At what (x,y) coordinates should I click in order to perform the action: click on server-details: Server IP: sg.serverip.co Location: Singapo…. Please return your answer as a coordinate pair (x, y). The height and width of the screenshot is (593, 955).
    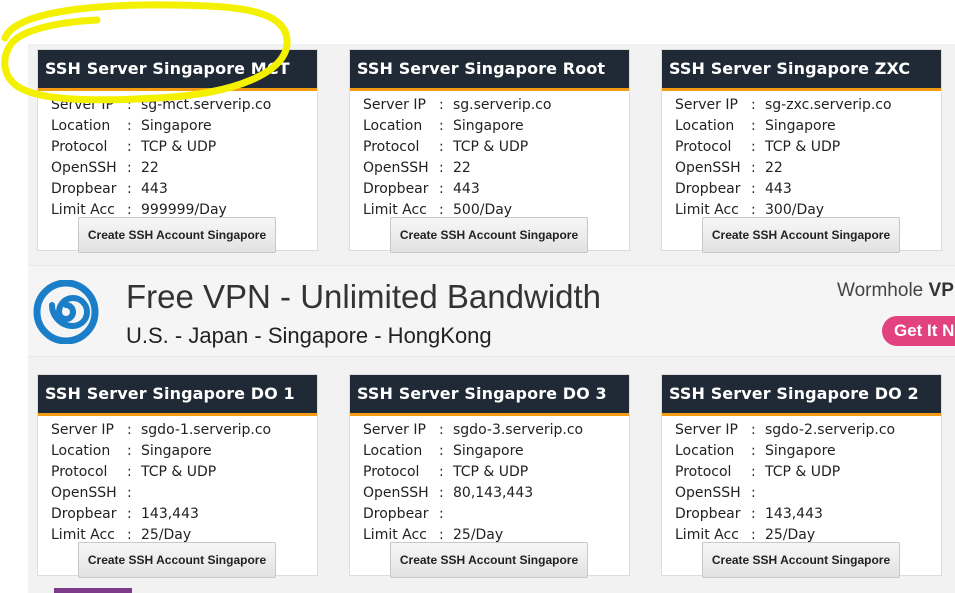
    Looking at the image, I should click on (489, 156).